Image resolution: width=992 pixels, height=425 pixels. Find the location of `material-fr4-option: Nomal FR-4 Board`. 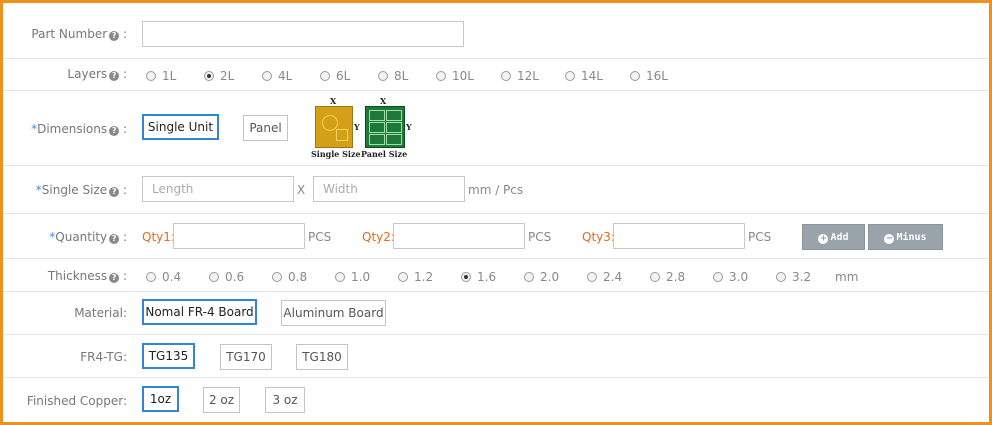

material-fr4-option: Nomal FR-4 Board is located at coordinates (199, 312).